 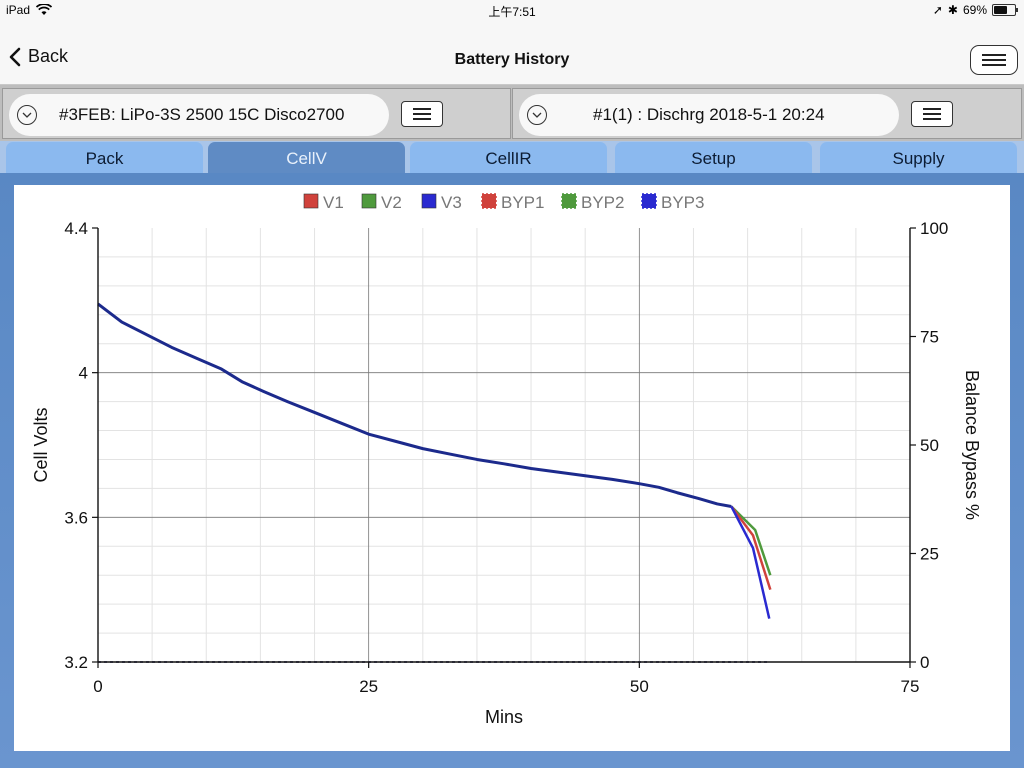 I want to click on y2-tick-label: 50, so click(x=929, y=445).